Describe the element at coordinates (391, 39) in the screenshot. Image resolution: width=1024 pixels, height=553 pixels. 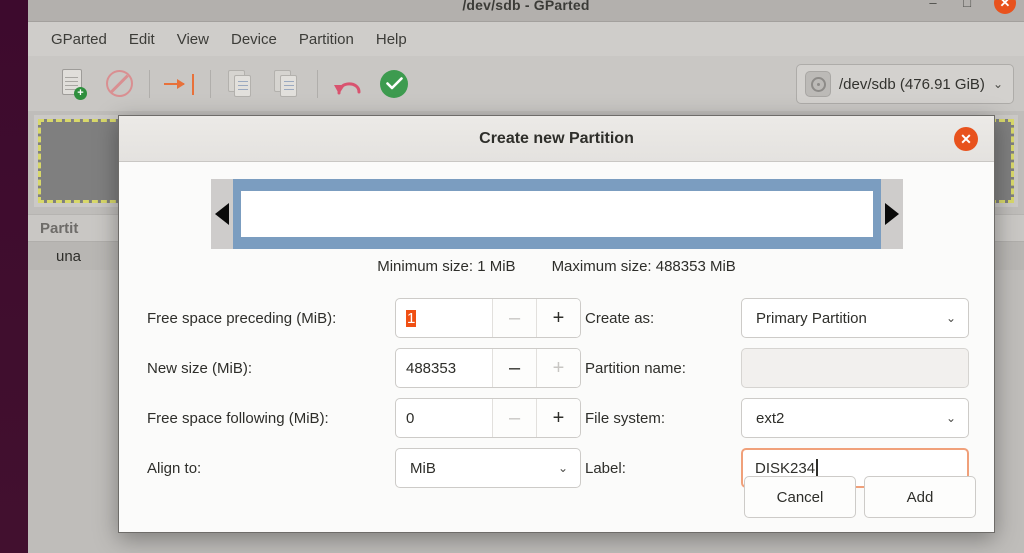
I see `menu-item-help: Help` at that location.